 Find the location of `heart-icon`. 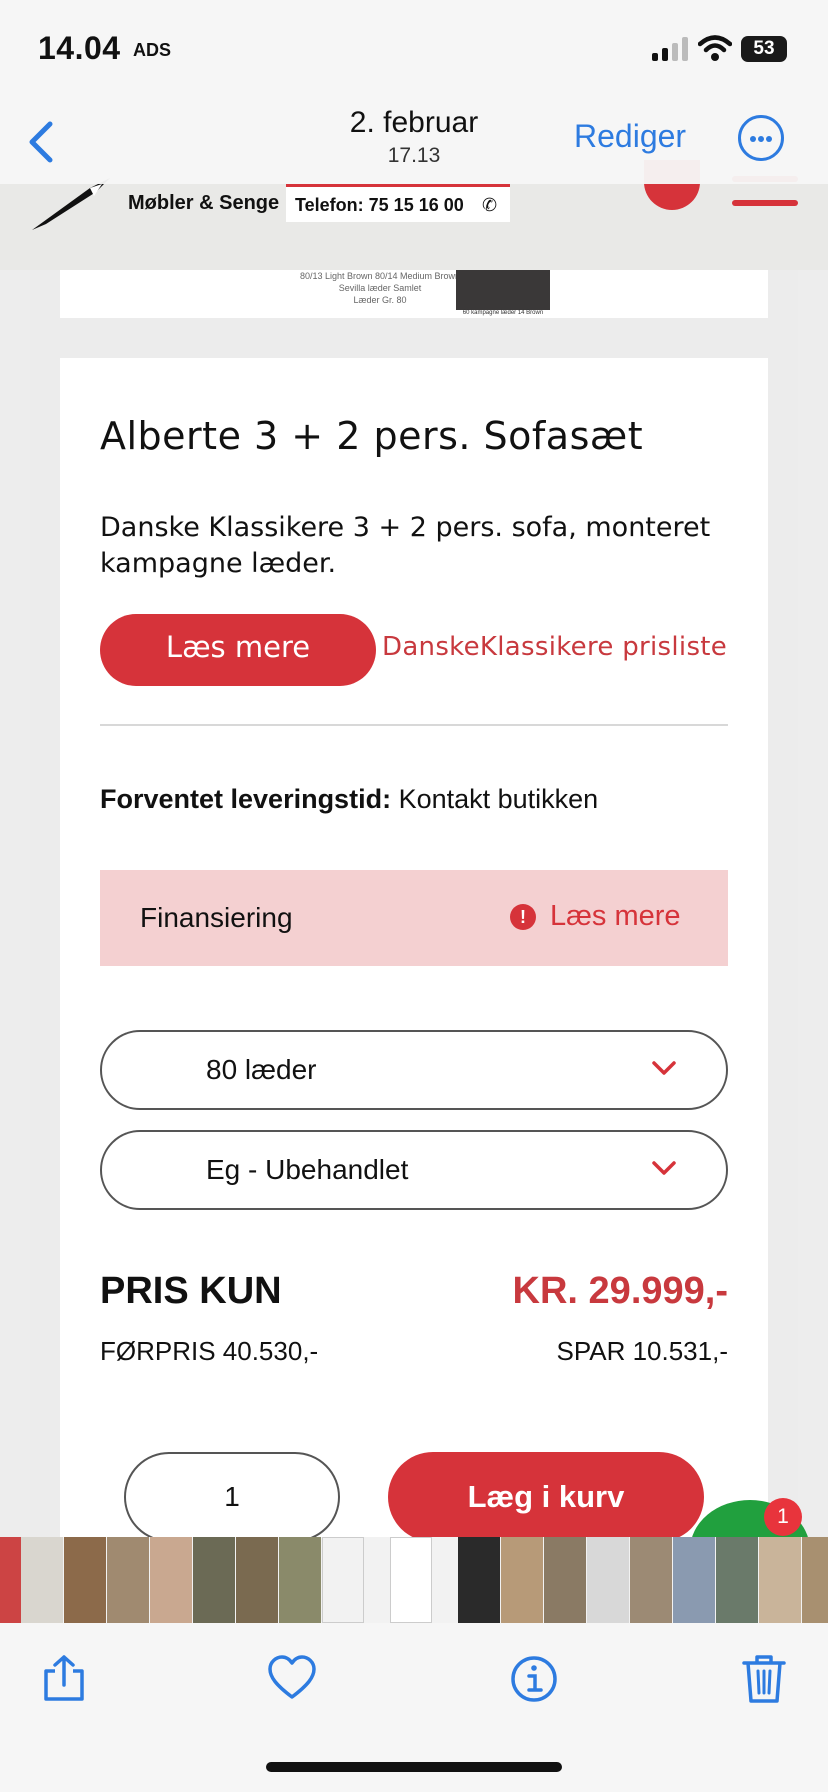

heart-icon is located at coordinates (292, 1679).